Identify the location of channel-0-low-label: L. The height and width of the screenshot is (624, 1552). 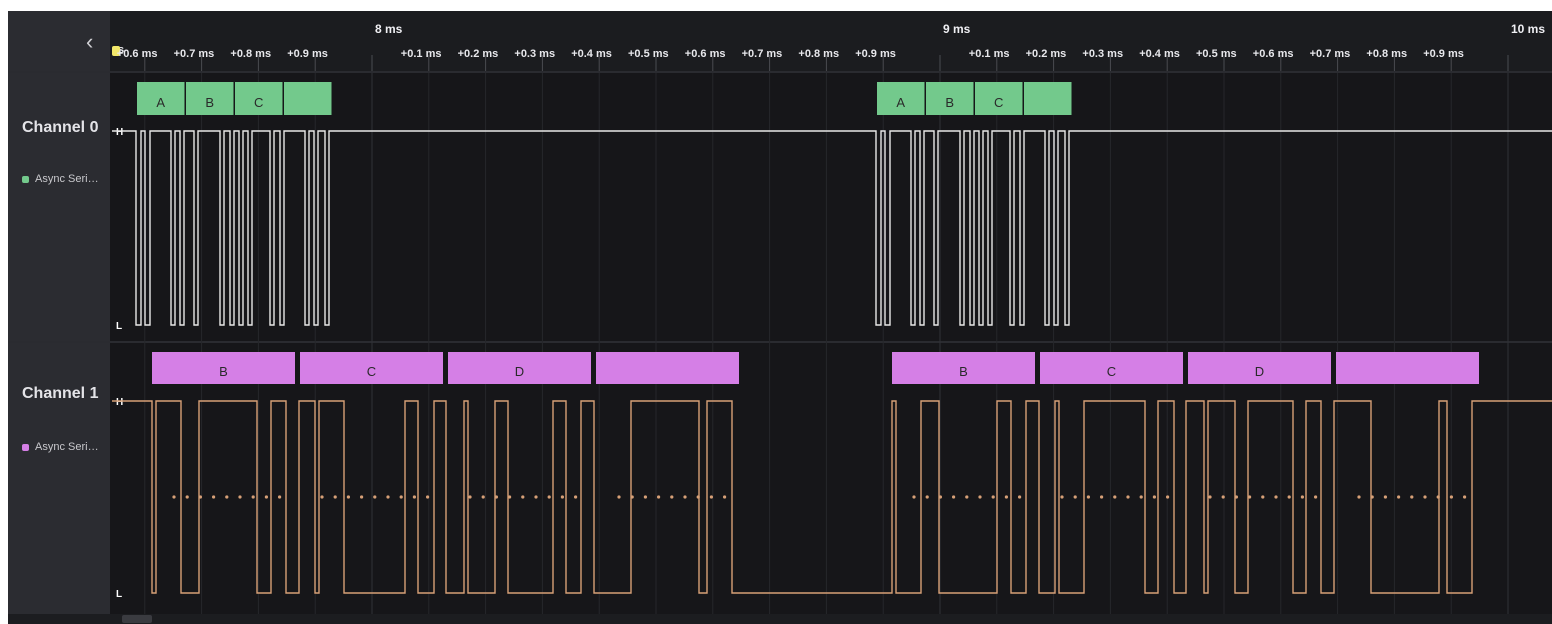
(119, 326).